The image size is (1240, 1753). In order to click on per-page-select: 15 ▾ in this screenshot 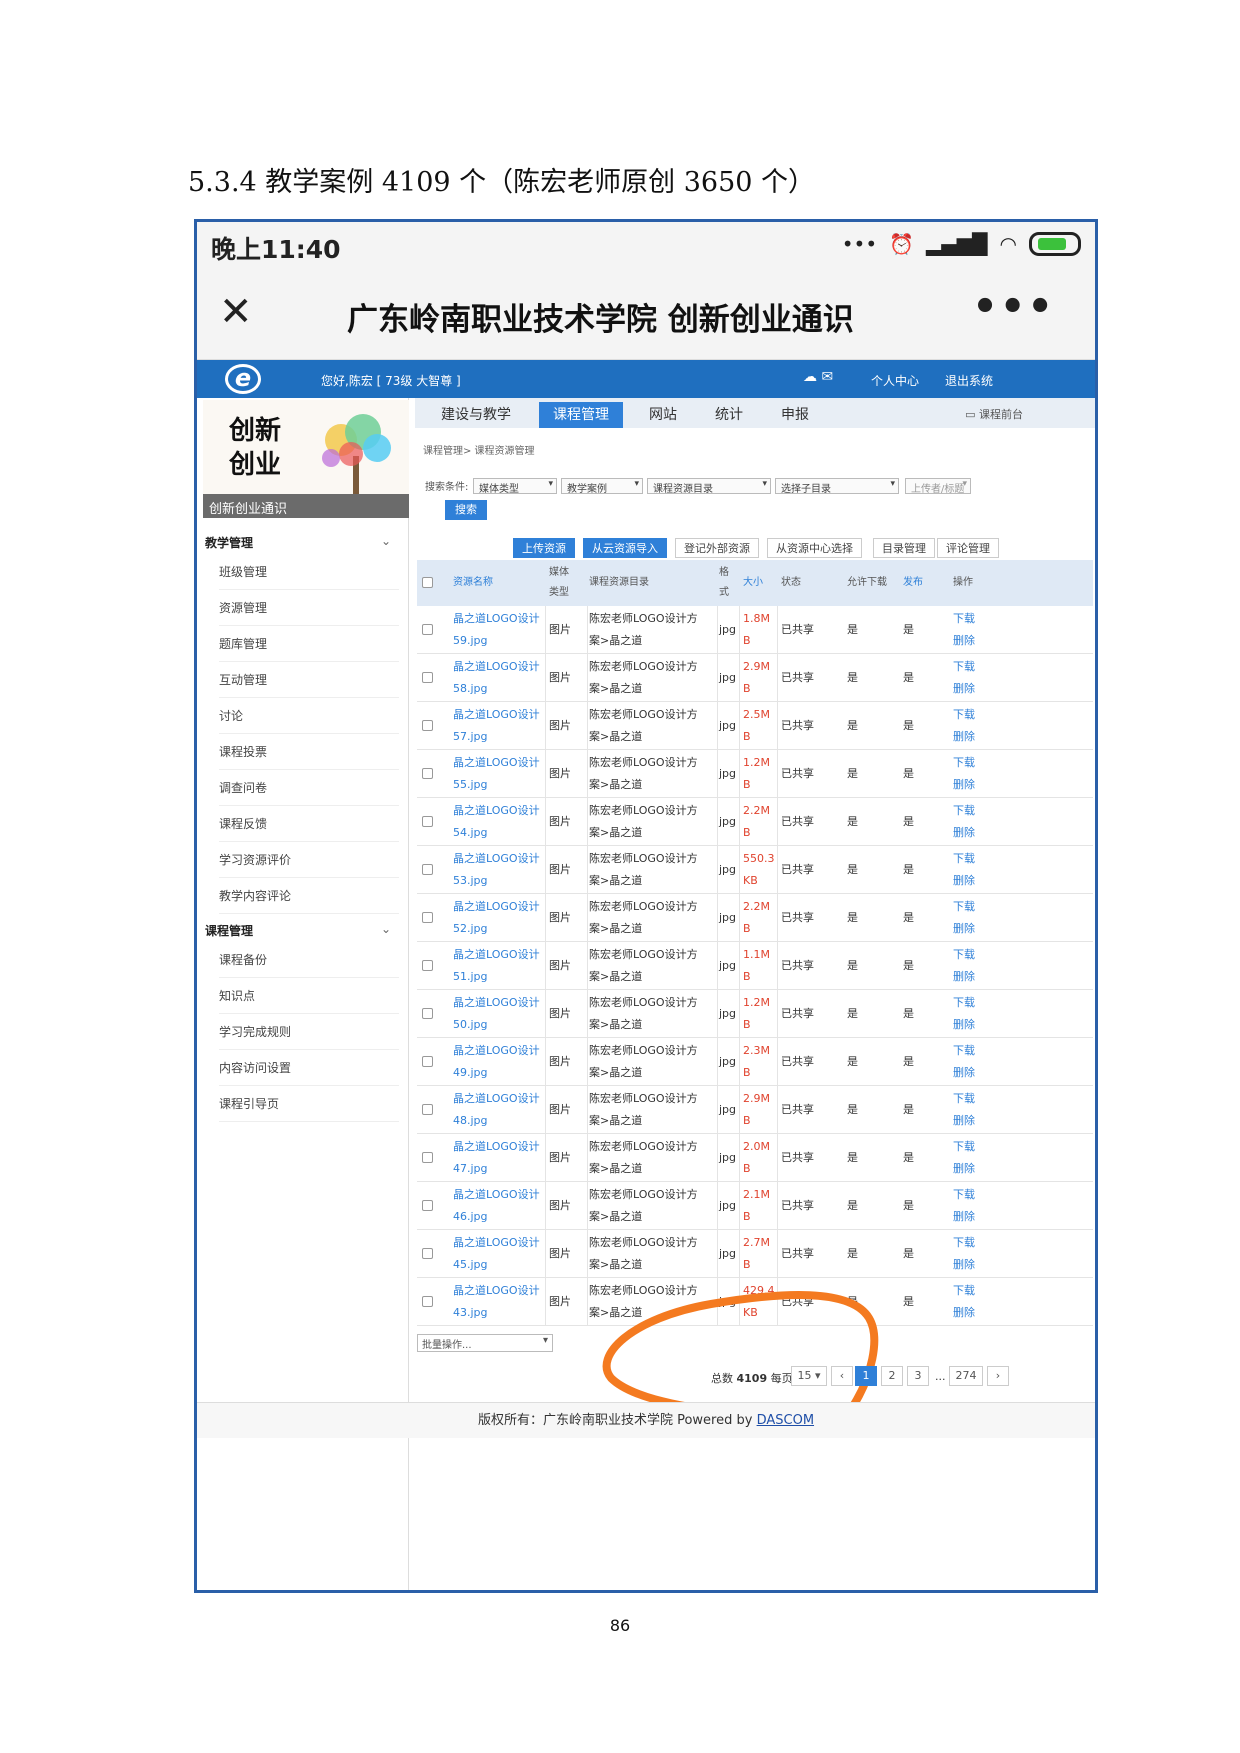, I will do `click(809, 1376)`.